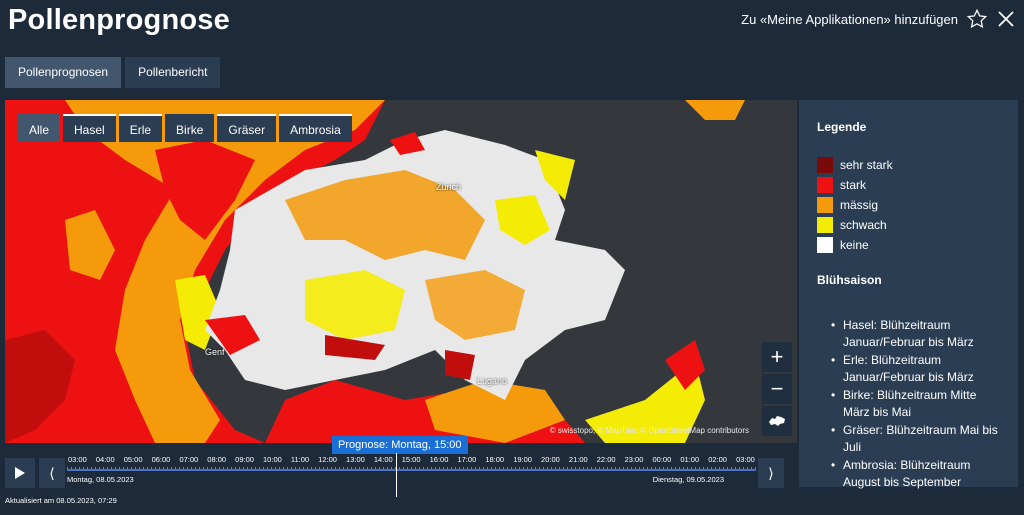 The image size is (1024, 515). What do you see at coordinates (522, 459) in the screenshot?
I see `timeline-hour-label: 19:00` at bounding box center [522, 459].